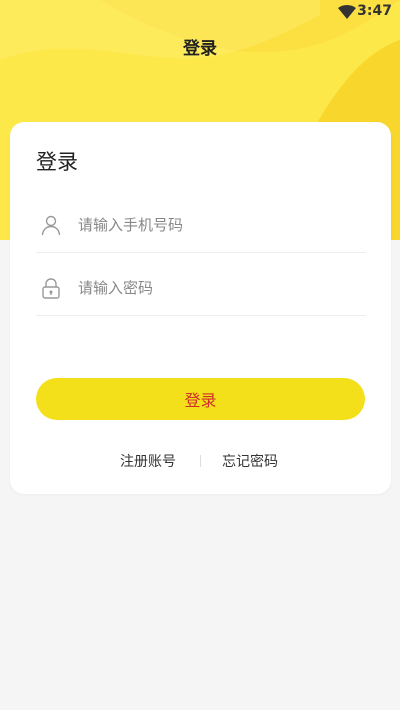 The width and height of the screenshot is (400, 710). What do you see at coordinates (218, 225) in the screenshot?
I see `phone-input` at bounding box center [218, 225].